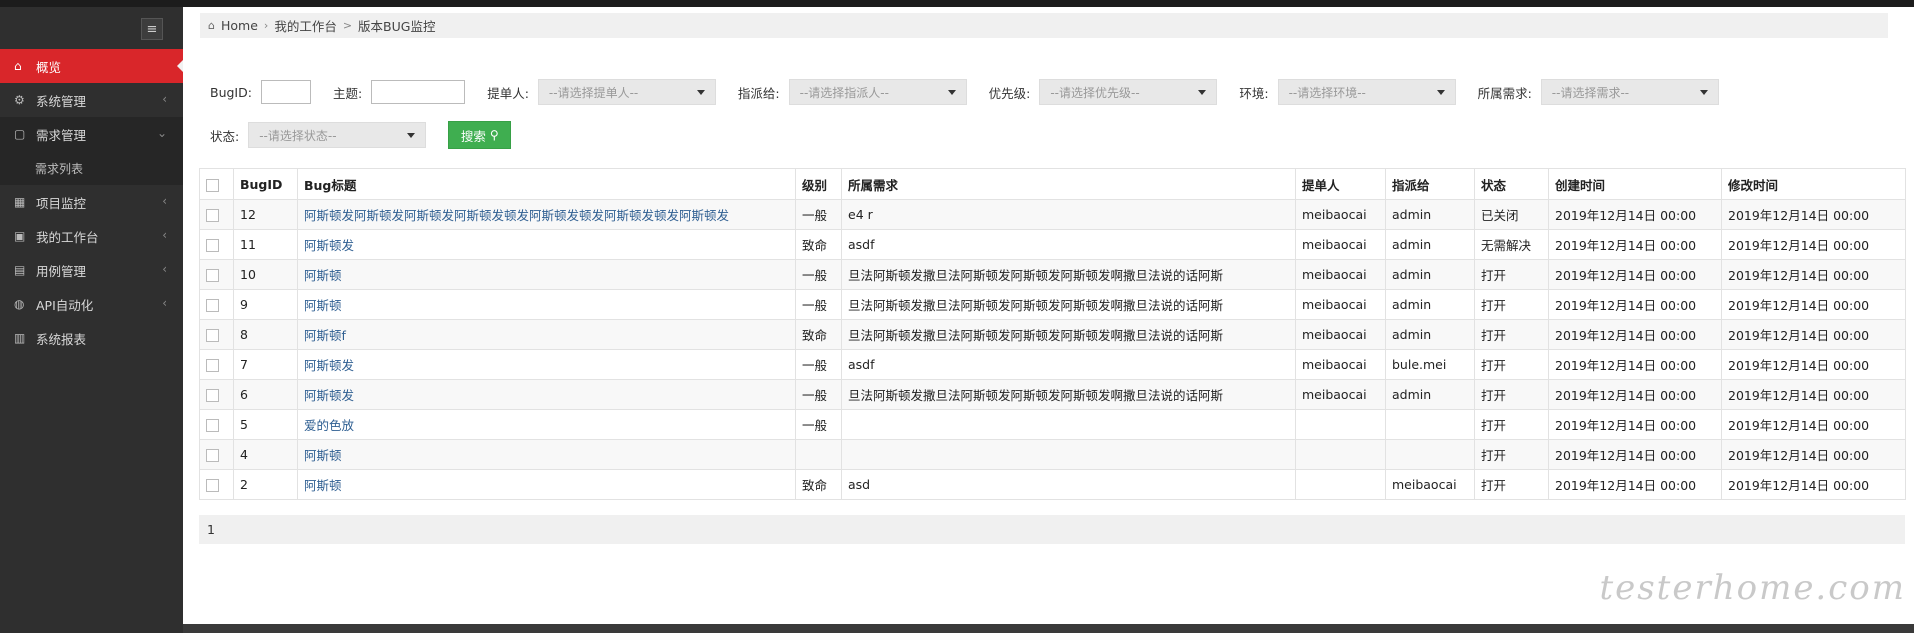 This screenshot has height=633, width=1914. Describe the element at coordinates (758, 93) in the screenshot. I see `assignee-label: 指派给:` at that location.